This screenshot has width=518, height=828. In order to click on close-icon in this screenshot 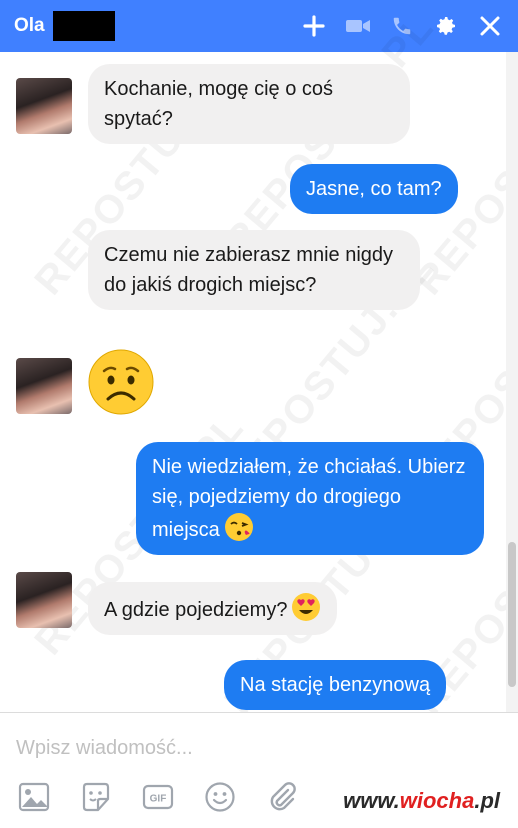, I will do `click(490, 26)`.